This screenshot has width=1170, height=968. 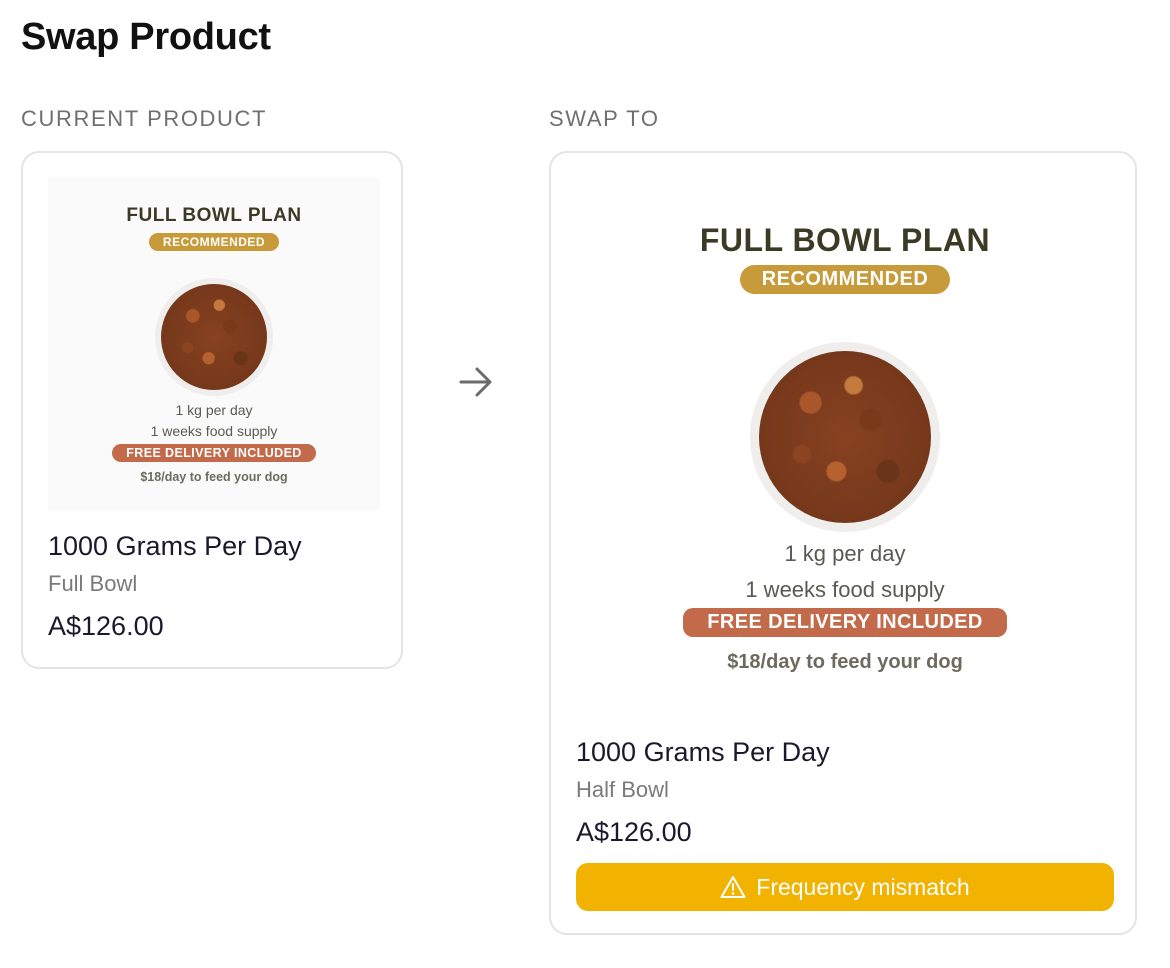 What do you see at coordinates (475, 382) in the screenshot?
I see `arrow-right-icon` at bounding box center [475, 382].